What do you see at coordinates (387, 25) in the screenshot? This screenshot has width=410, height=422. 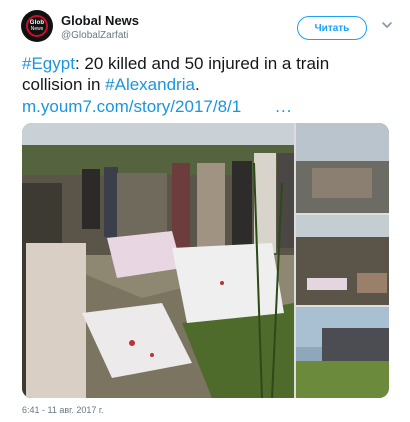 I see `chevron-down-icon` at bounding box center [387, 25].